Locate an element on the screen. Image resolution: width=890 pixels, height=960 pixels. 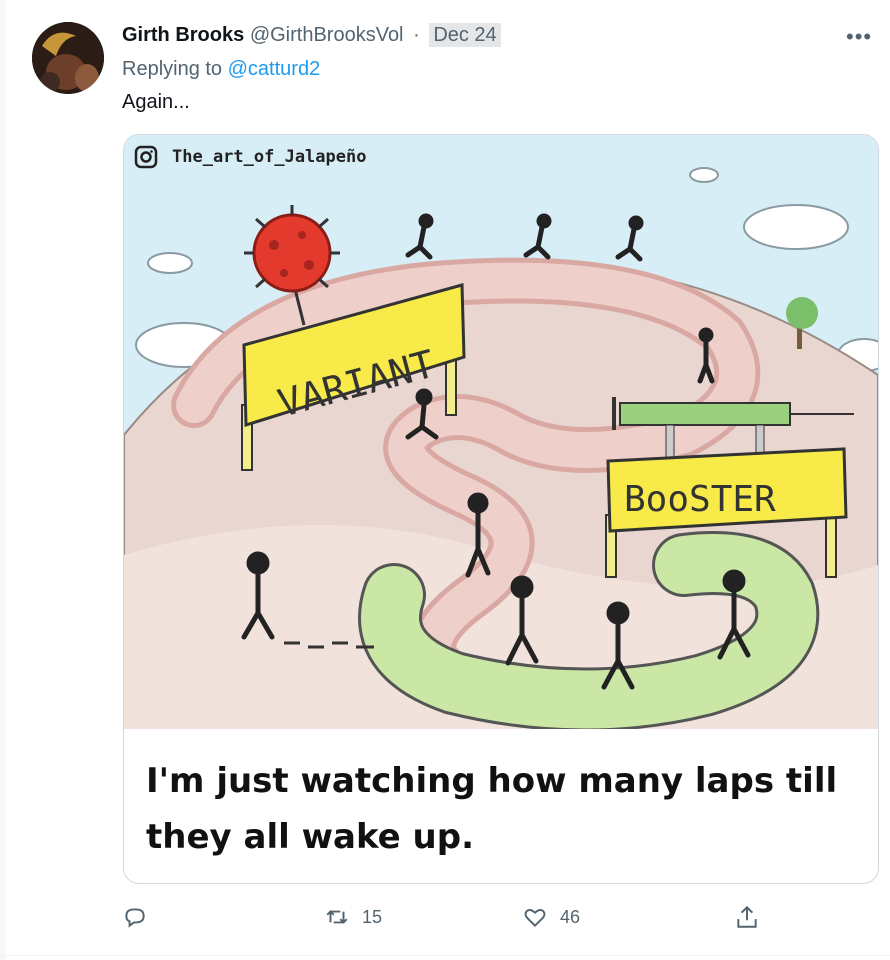
divider is located at coordinates (445, 955).